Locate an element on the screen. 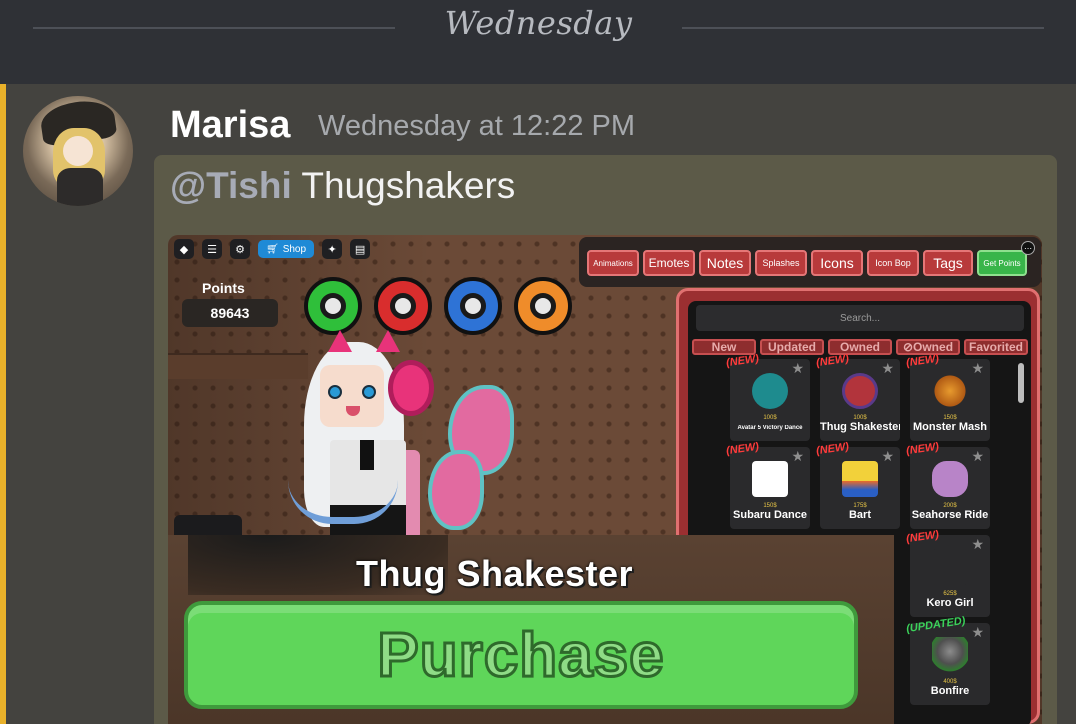  item-name: Monster Mash is located at coordinates (950, 427).